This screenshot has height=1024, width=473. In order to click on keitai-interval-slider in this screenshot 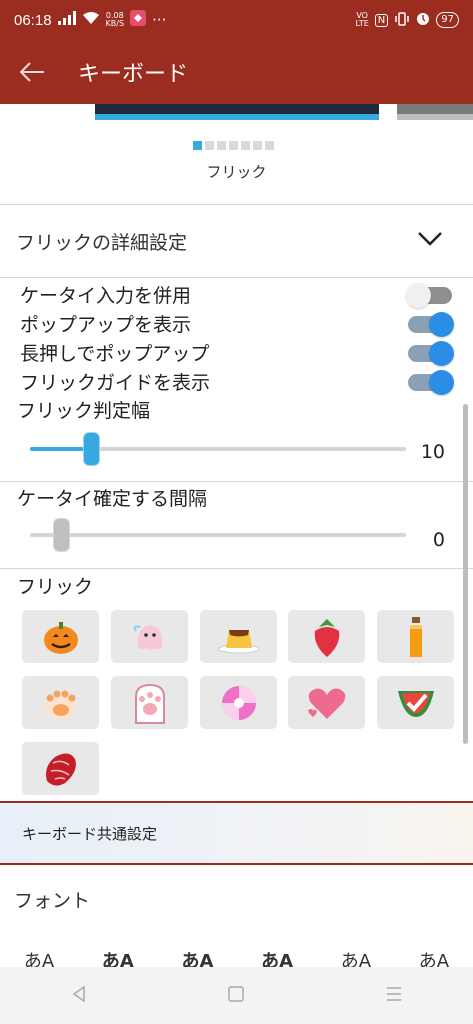, I will do `click(218, 535)`.